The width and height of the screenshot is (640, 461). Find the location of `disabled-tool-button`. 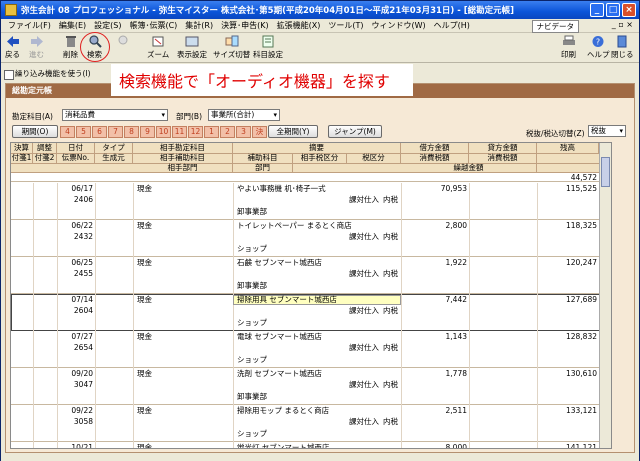

disabled-tool-button is located at coordinates (124, 42).